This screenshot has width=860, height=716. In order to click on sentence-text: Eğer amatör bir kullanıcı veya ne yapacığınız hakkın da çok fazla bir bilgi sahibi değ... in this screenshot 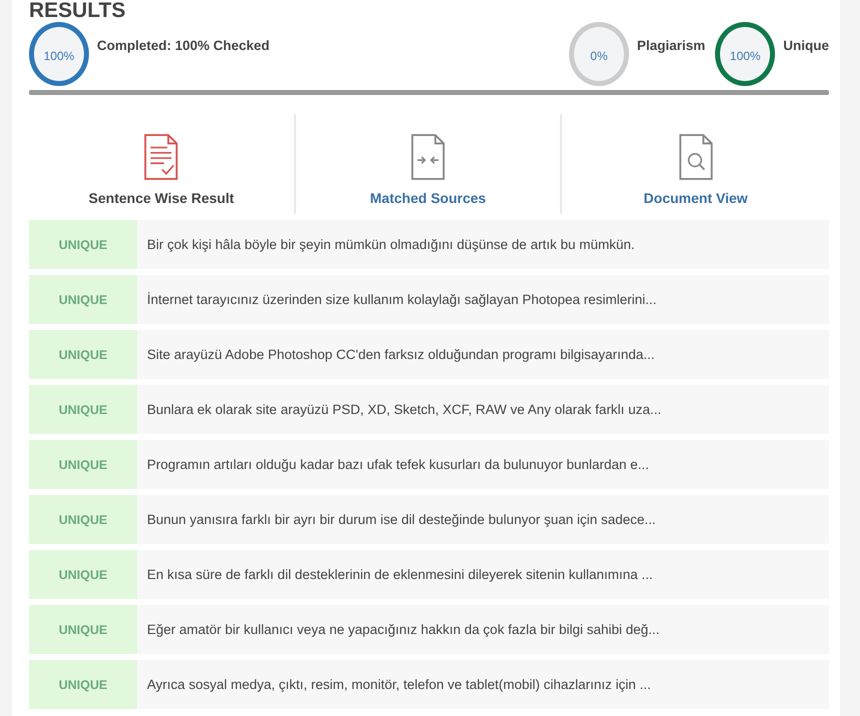, I will do `click(403, 630)`.